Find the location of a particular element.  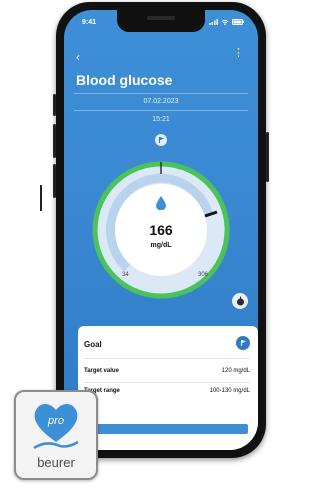

bottom-strip is located at coordinates (161, 429).